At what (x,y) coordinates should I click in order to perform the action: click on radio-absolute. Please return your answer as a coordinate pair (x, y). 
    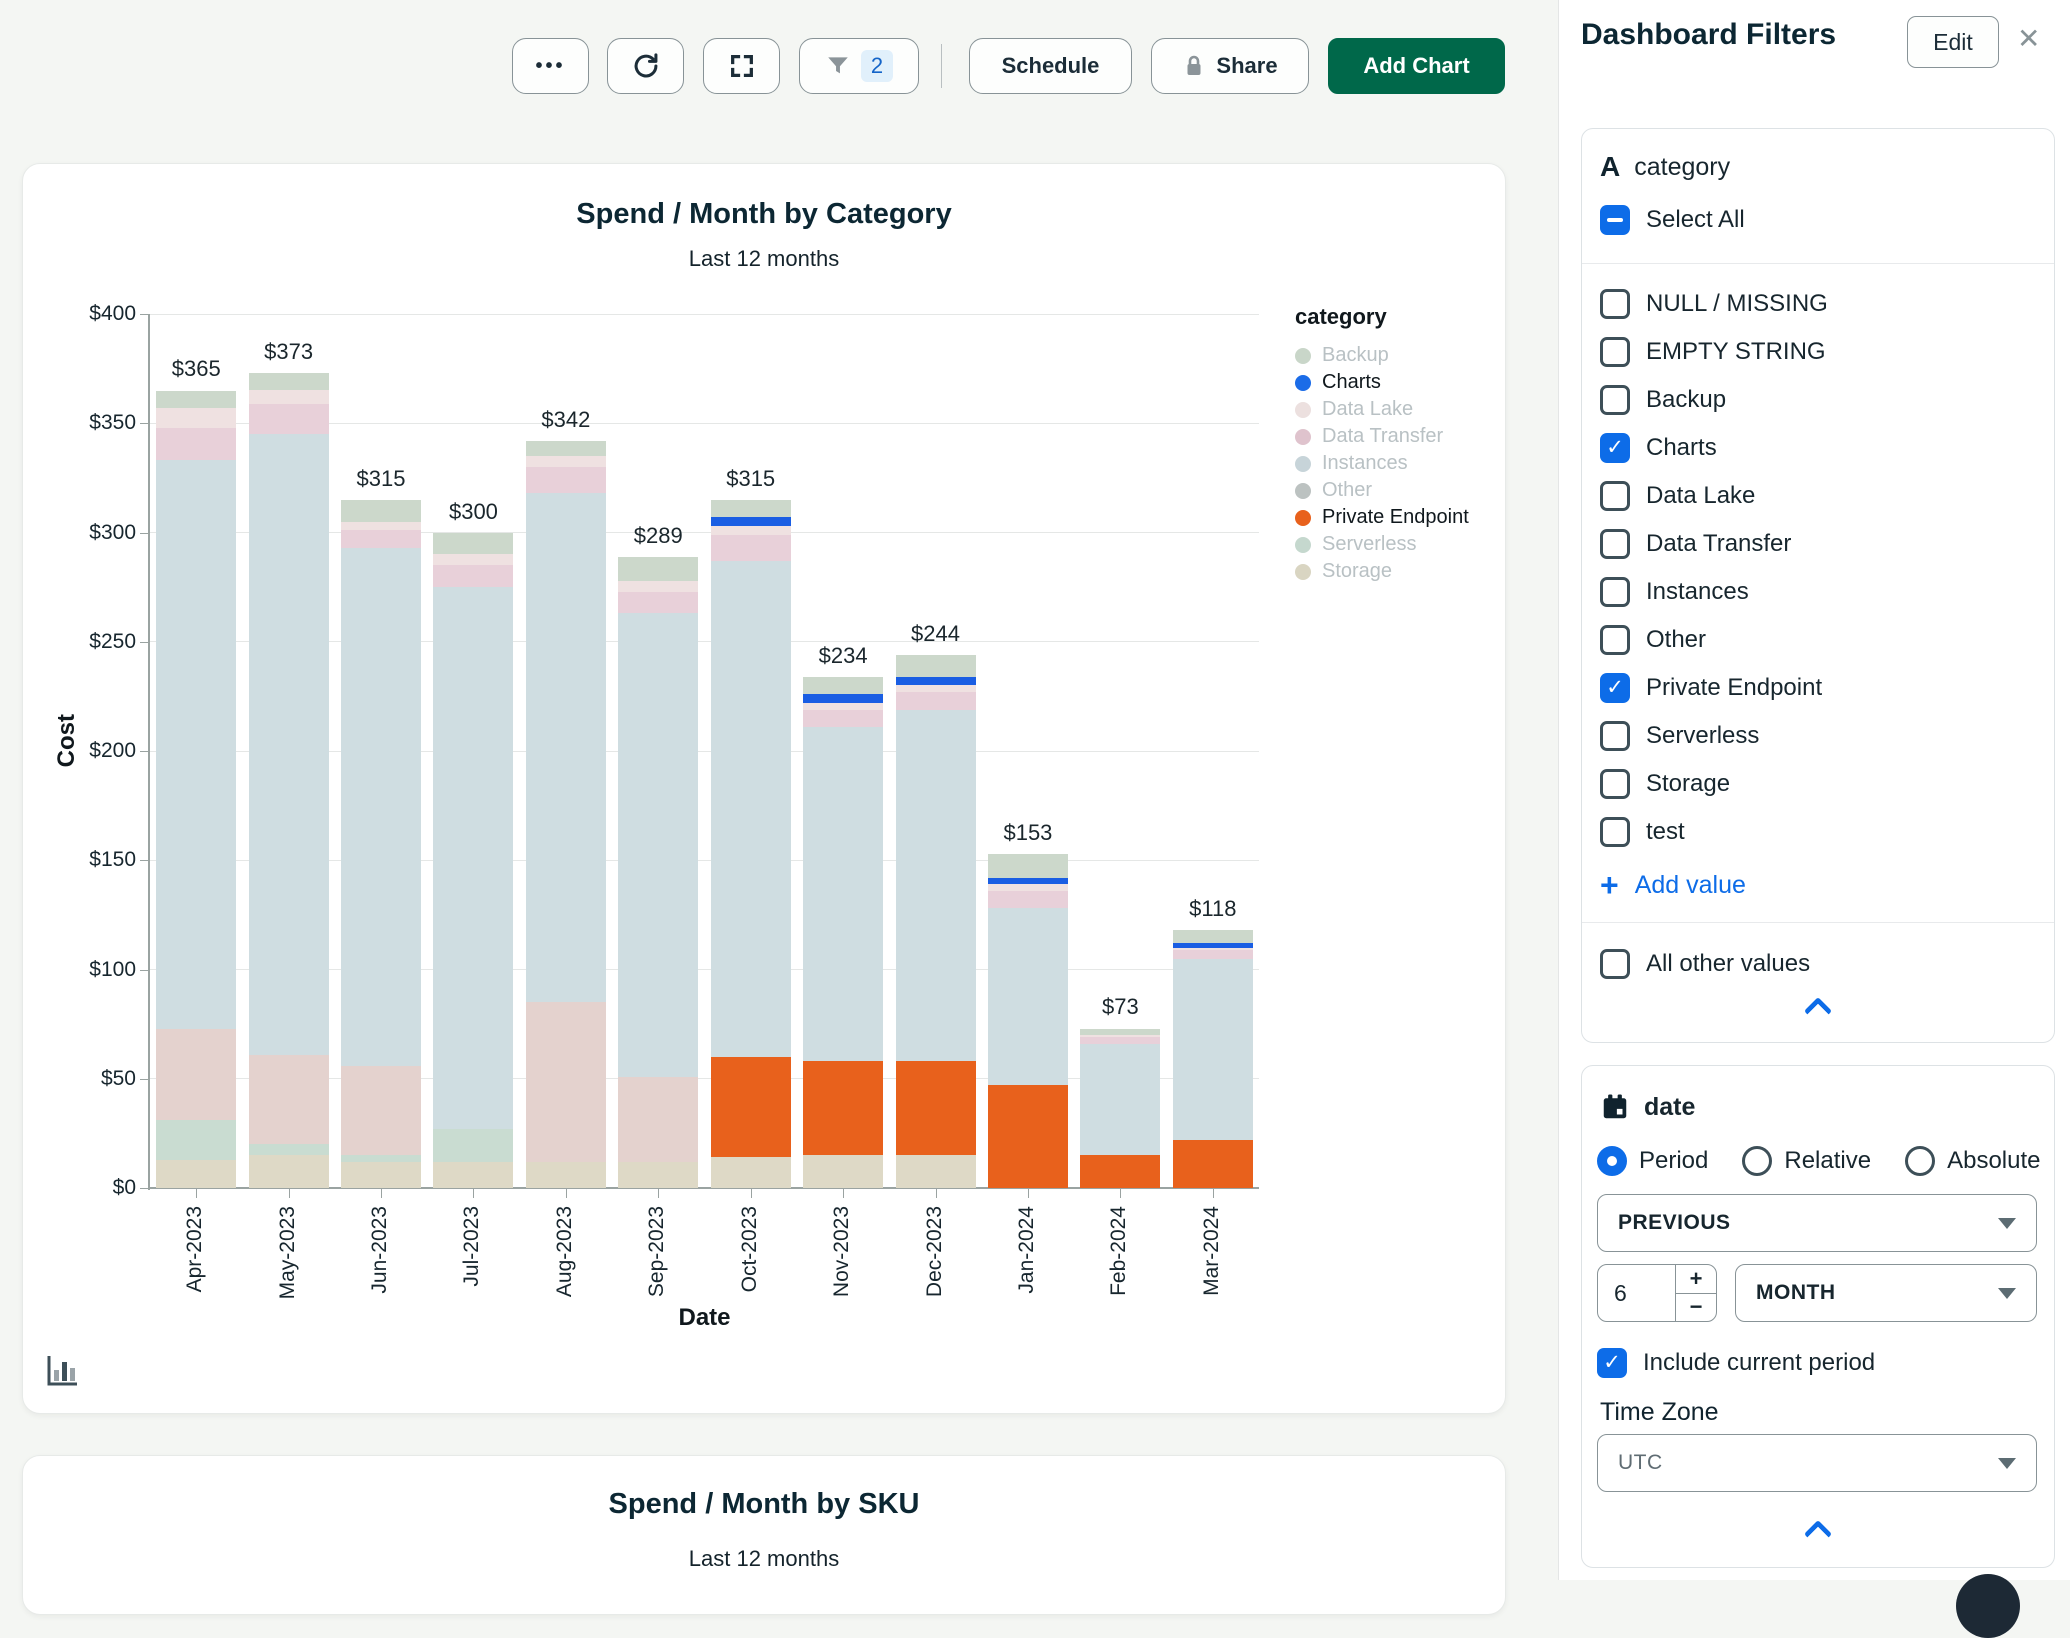
    Looking at the image, I should click on (1920, 1161).